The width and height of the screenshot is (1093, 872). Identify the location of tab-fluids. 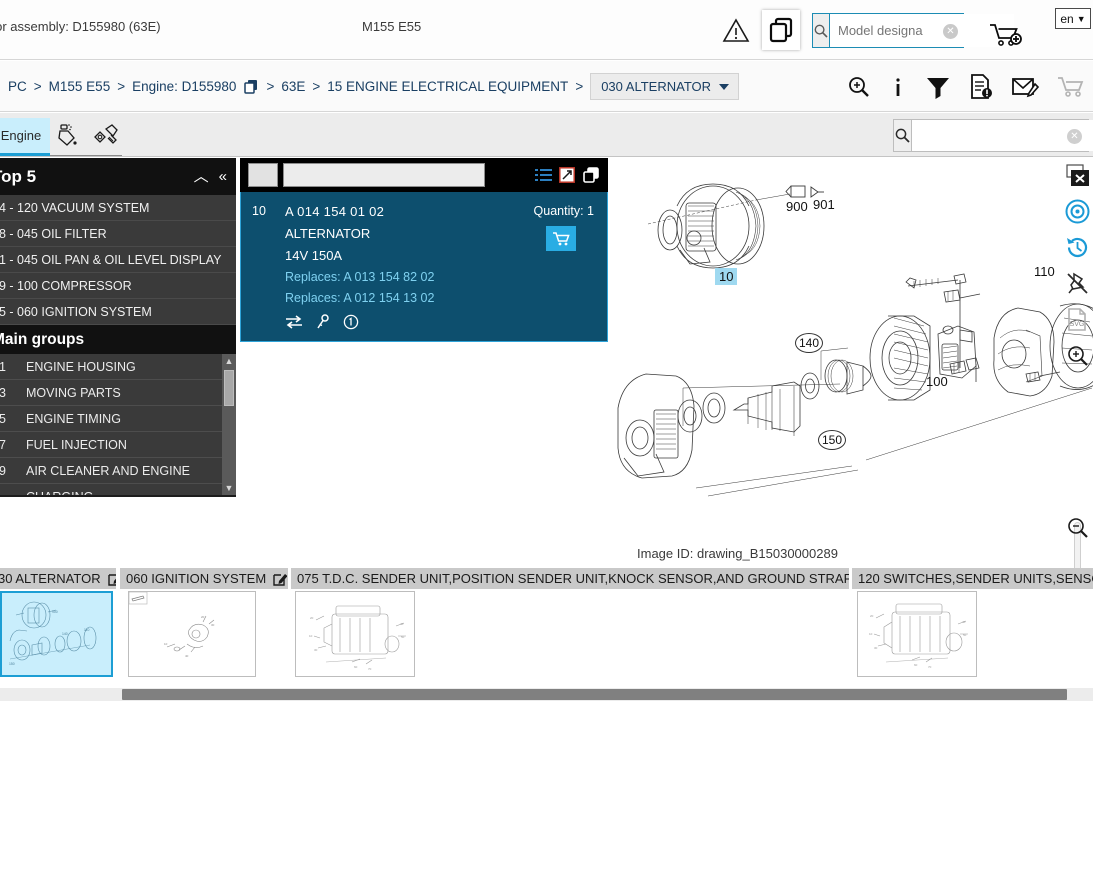
(69, 137).